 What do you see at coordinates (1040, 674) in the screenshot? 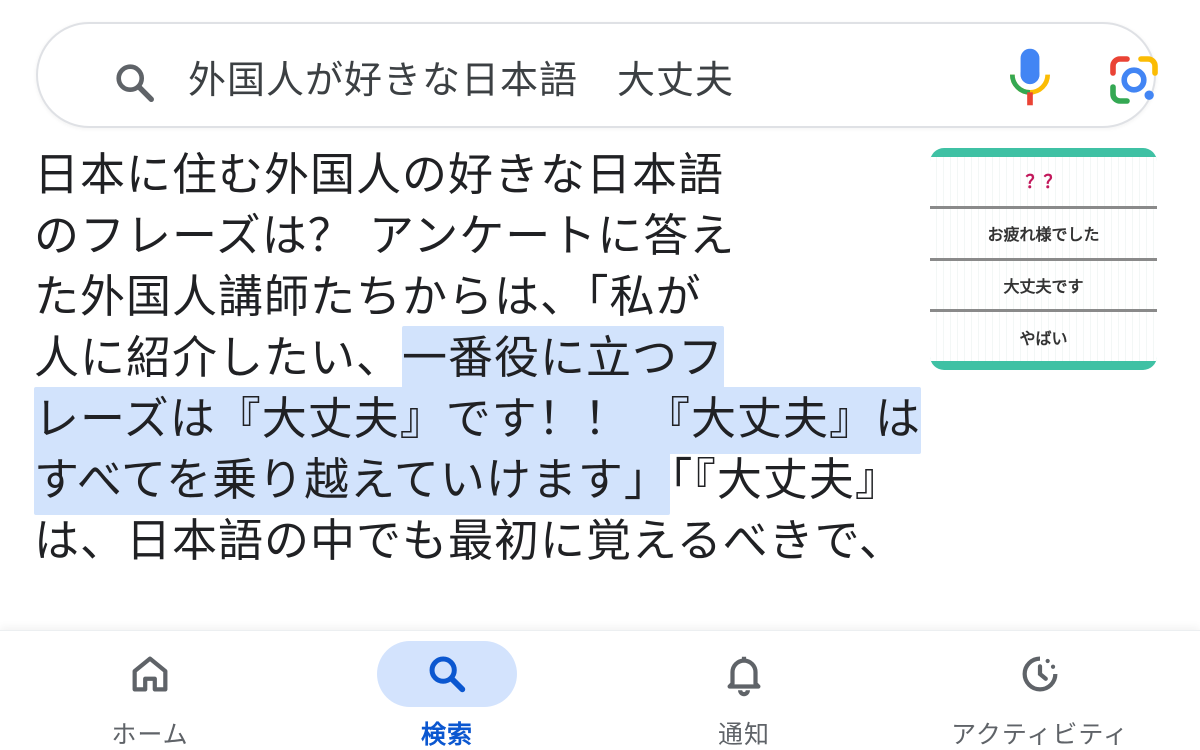
I see `activity-icon` at bounding box center [1040, 674].